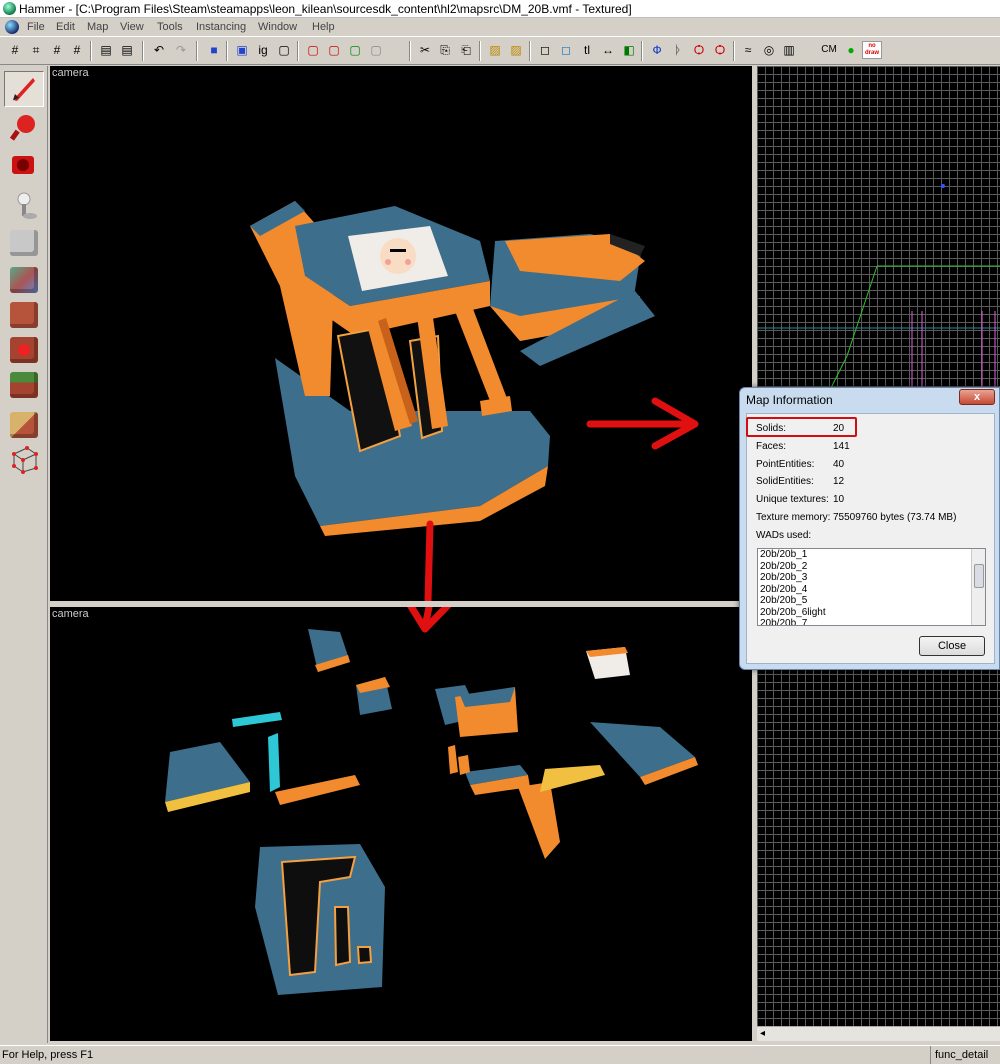 The height and width of the screenshot is (1064, 1000). Describe the element at coordinates (24, 554) in the screenshot. I see `tools-panel` at that location.